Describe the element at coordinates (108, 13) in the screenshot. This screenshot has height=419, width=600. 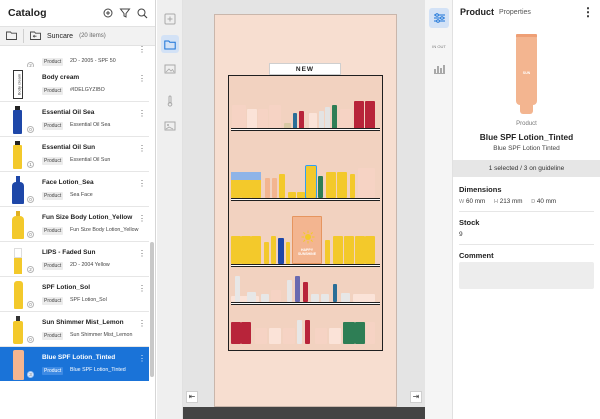
I see `magic-select-icon` at that location.